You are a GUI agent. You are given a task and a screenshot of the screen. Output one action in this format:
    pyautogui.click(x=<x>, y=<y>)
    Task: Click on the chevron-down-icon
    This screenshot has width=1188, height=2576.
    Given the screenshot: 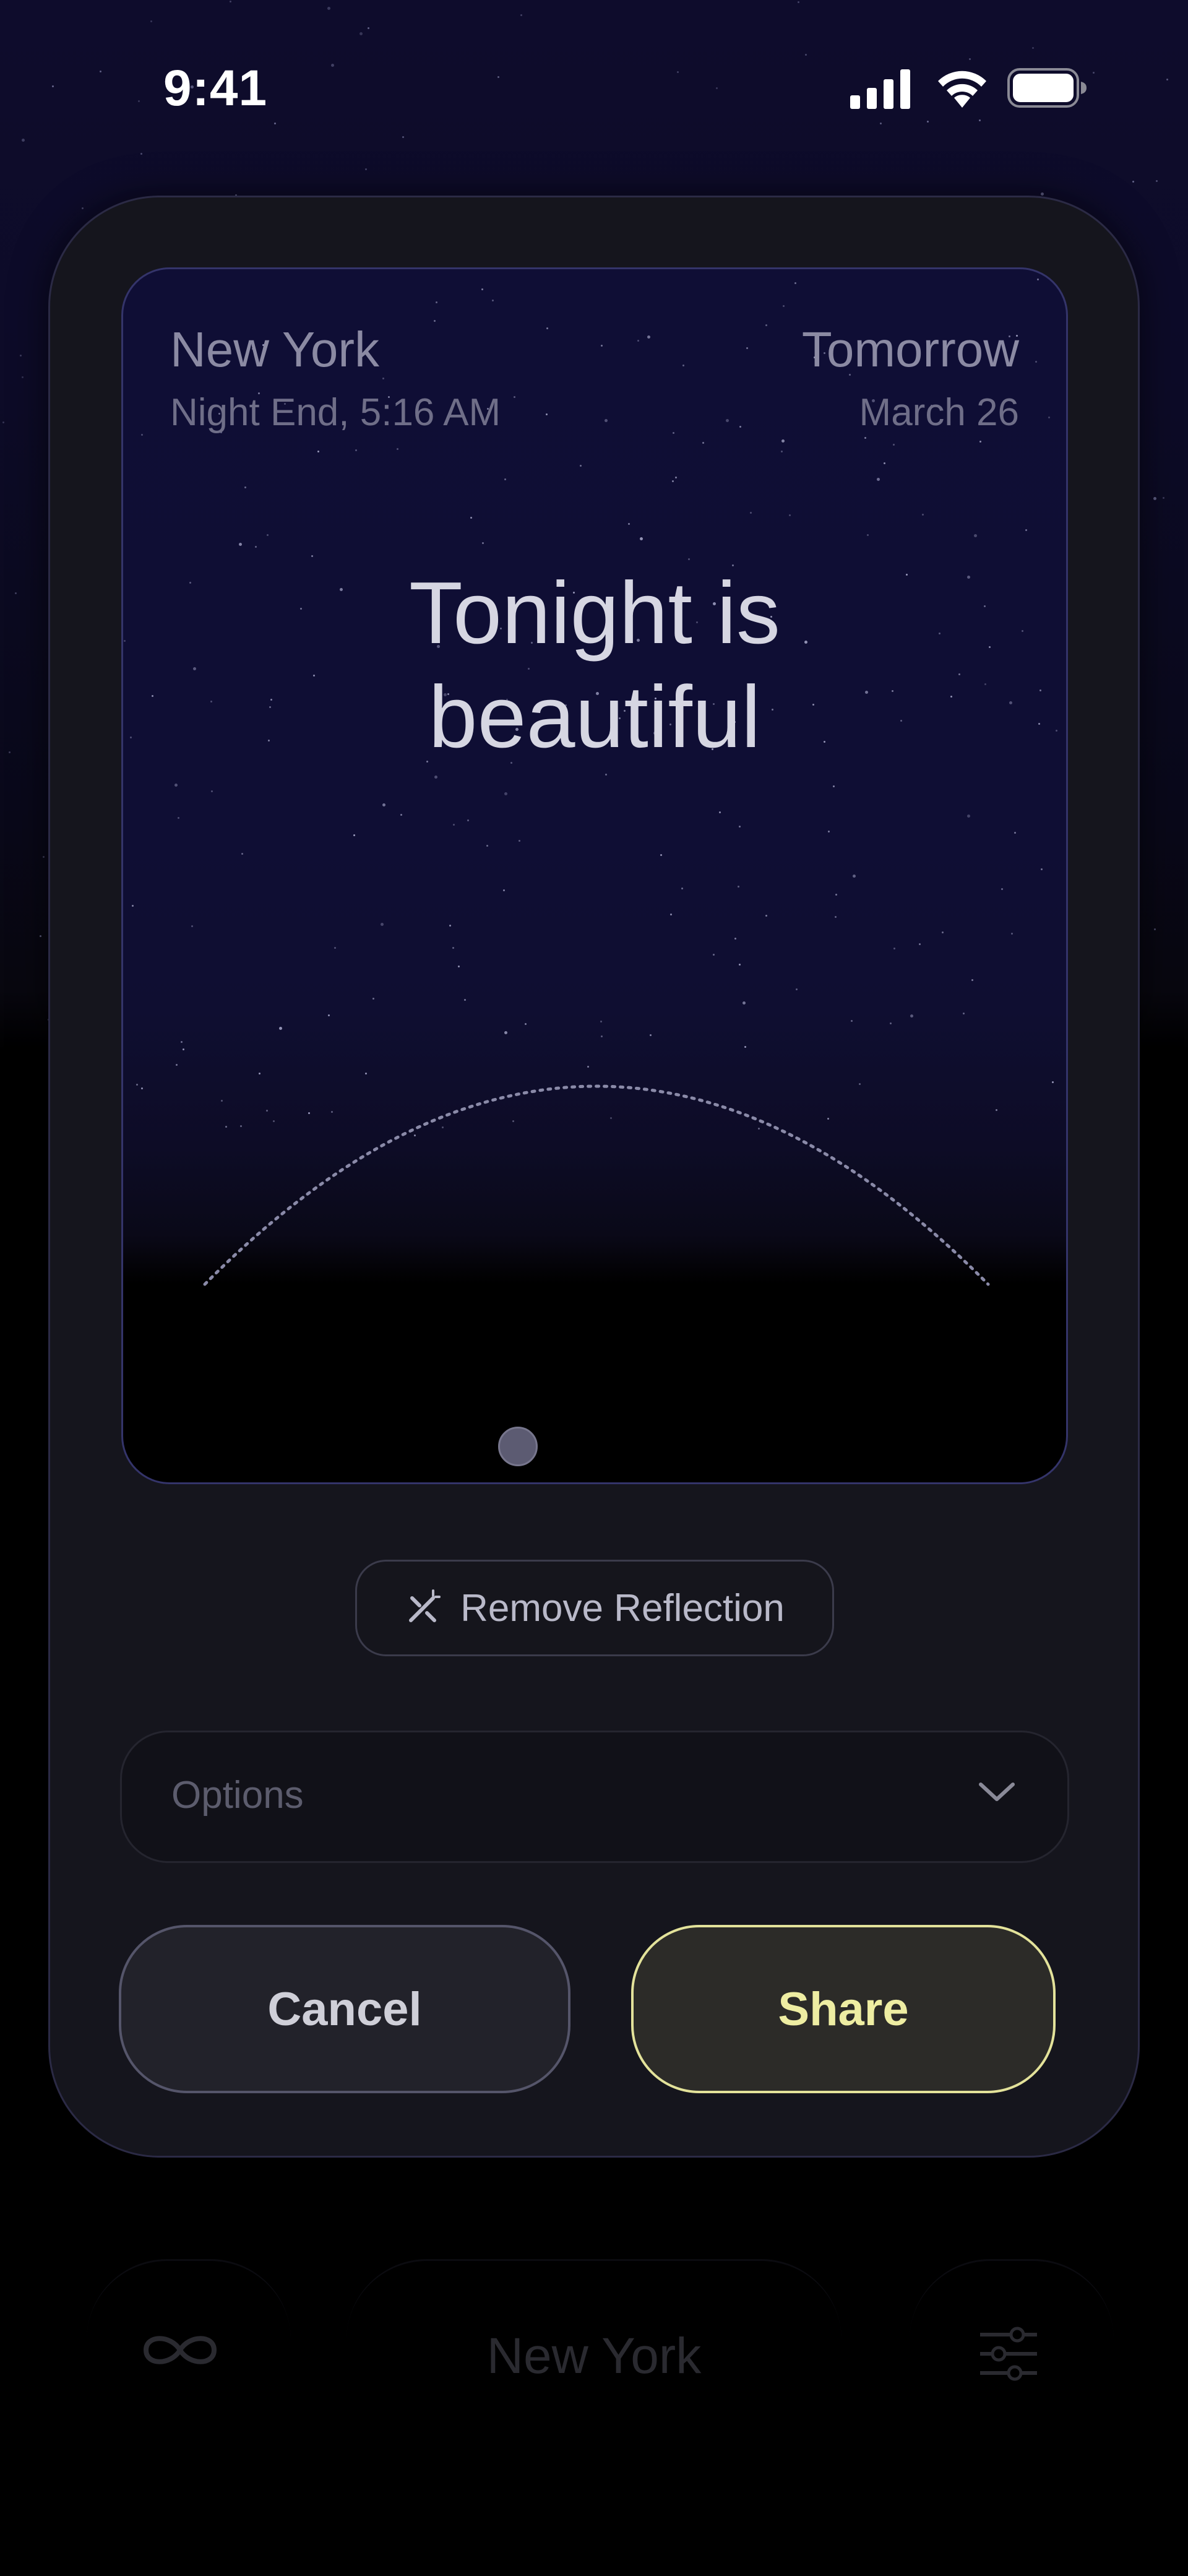 What is the action you would take?
    pyautogui.click(x=997, y=1793)
    